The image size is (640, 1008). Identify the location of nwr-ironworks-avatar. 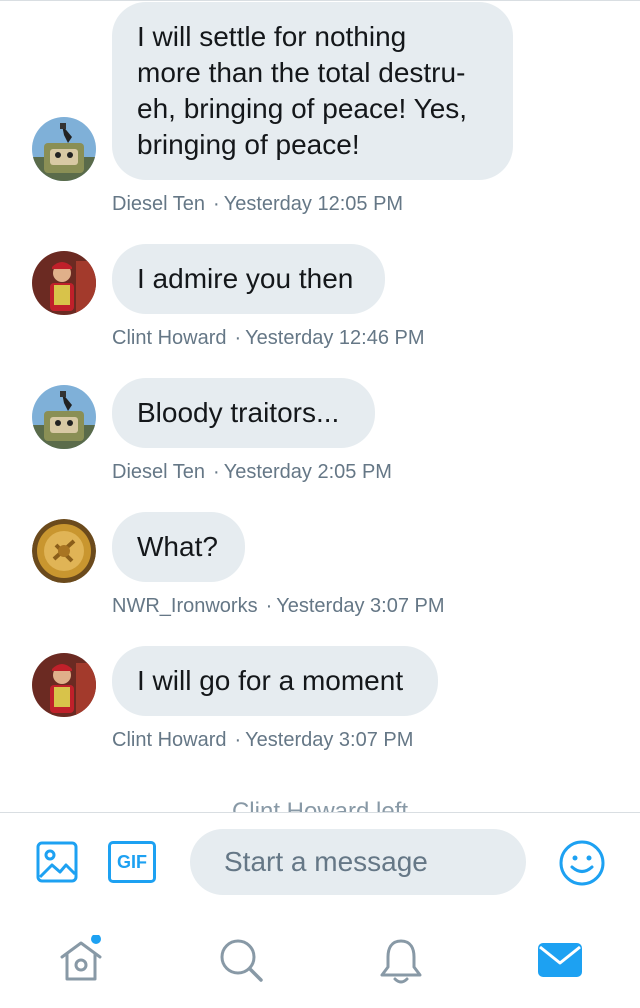
(64, 551).